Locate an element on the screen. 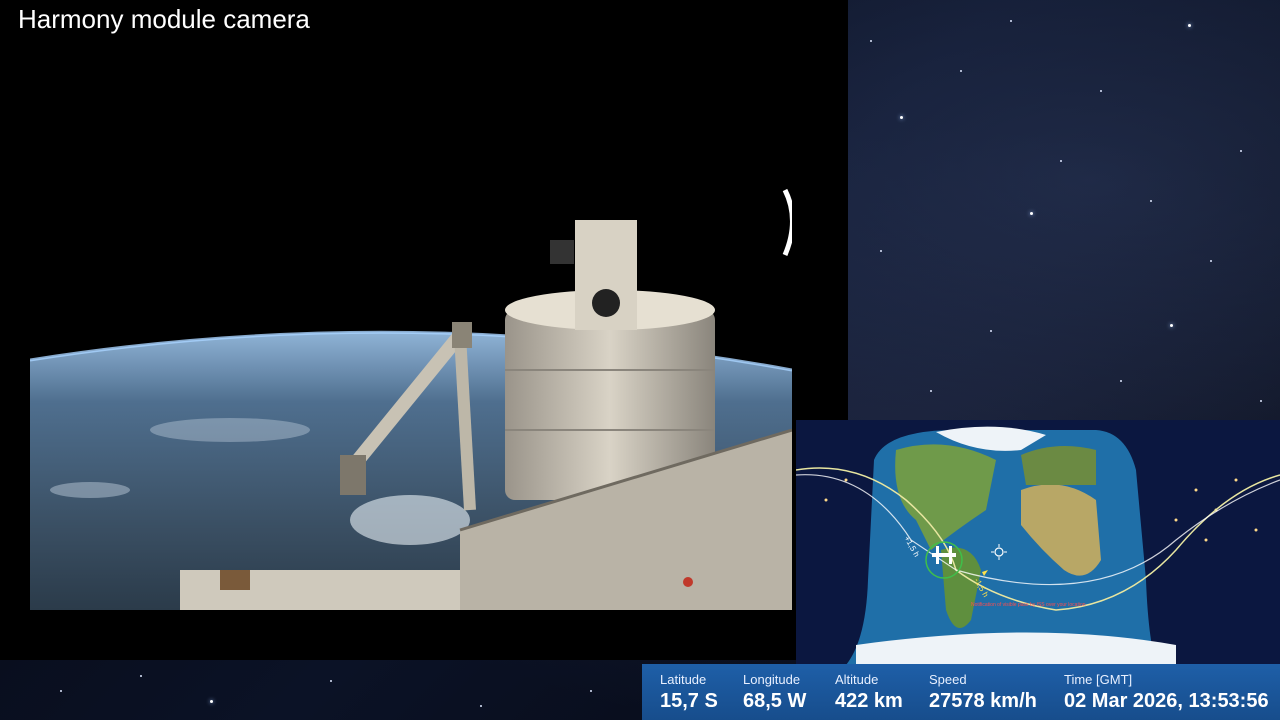 The height and width of the screenshot is (720, 1280). speed-label: Speed is located at coordinates (948, 679).